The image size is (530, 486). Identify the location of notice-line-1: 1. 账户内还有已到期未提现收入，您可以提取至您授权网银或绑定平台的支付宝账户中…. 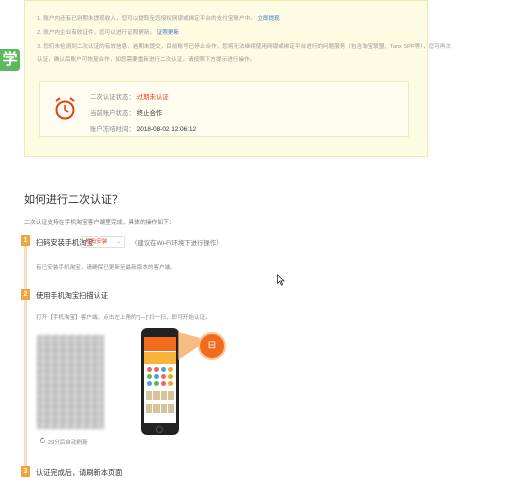
(158, 18).